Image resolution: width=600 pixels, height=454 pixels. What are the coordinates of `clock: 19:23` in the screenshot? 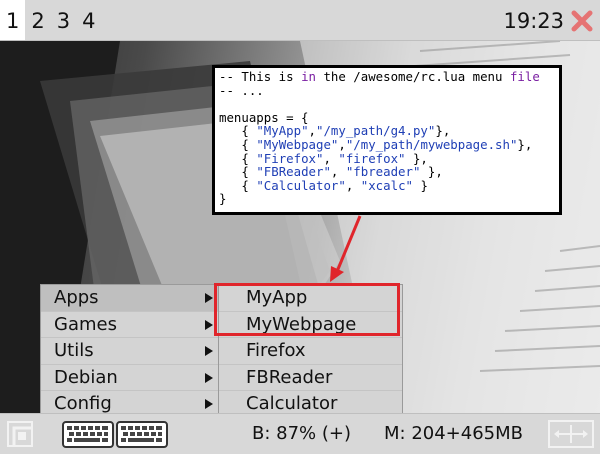 It's located at (533, 21).